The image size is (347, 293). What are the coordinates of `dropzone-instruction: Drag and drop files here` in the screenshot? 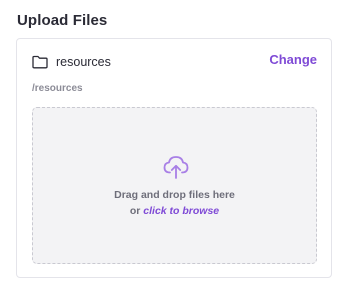 It's located at (174, 195).